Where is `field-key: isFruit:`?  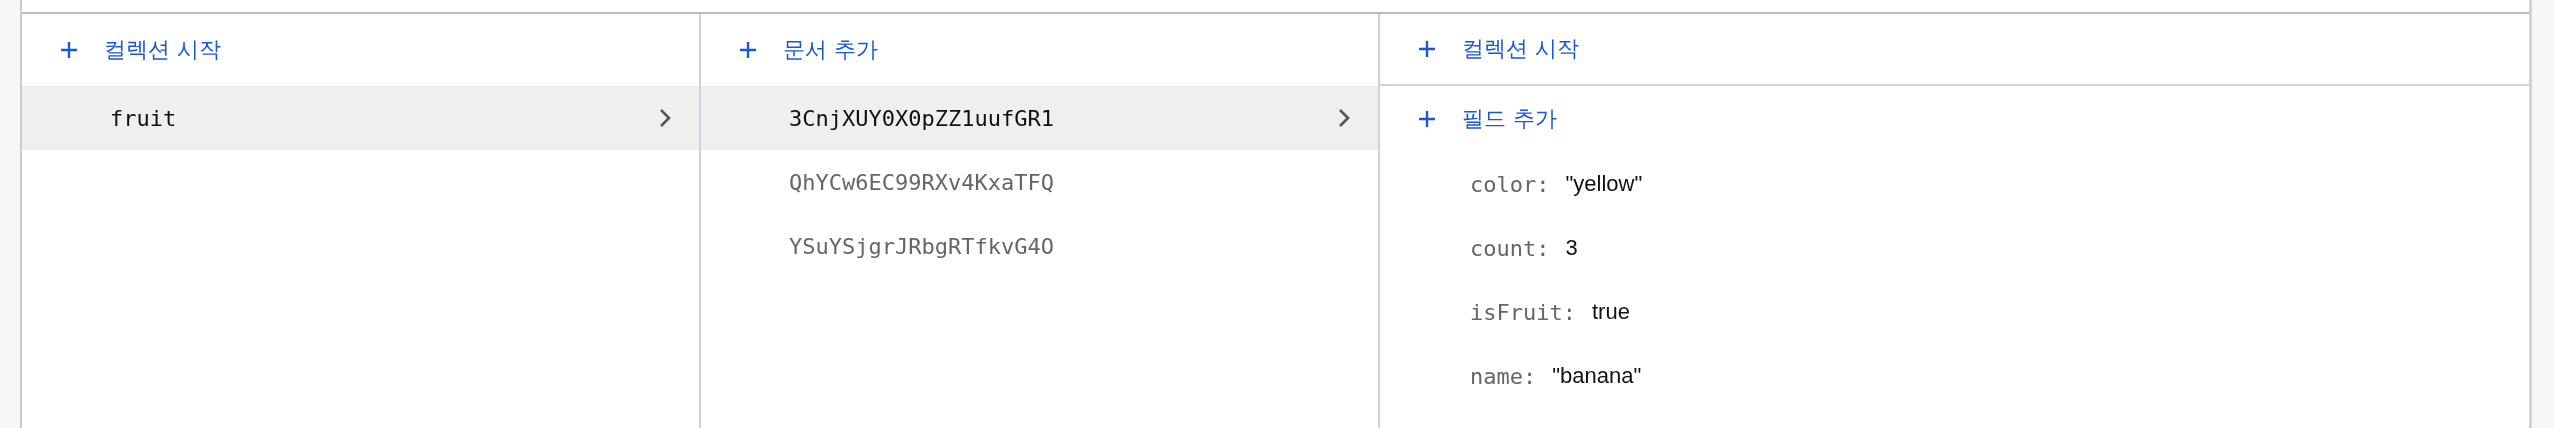 field-key: isFruit: is located at coordinates (1523, 312).